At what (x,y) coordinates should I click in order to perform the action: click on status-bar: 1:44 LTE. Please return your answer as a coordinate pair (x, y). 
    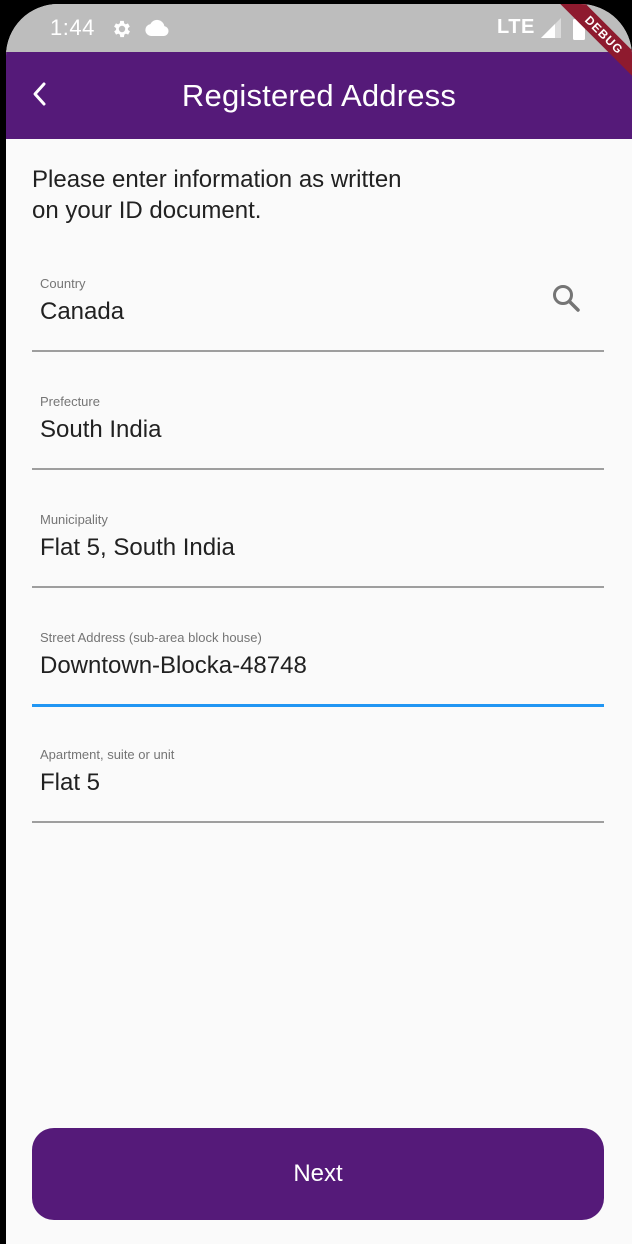
    Looking at the image, I should click on (319, 28).